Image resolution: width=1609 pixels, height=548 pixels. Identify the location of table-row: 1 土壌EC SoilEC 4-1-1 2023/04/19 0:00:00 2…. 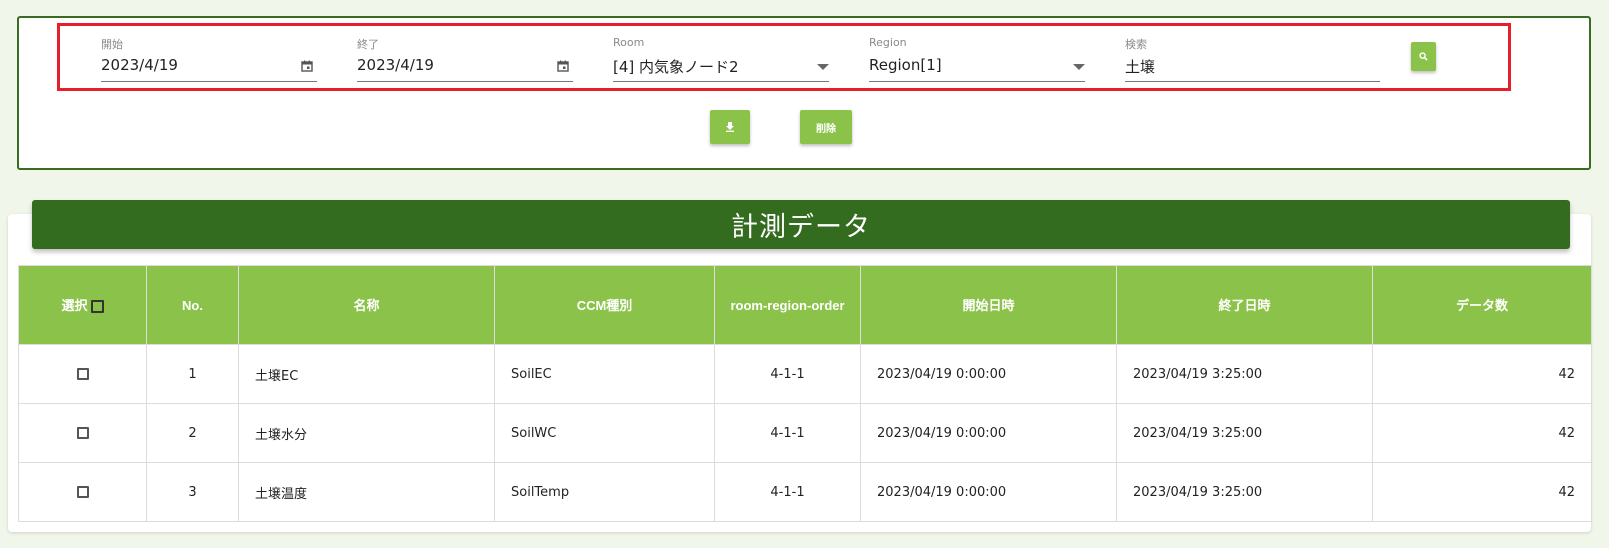
(805, 374).